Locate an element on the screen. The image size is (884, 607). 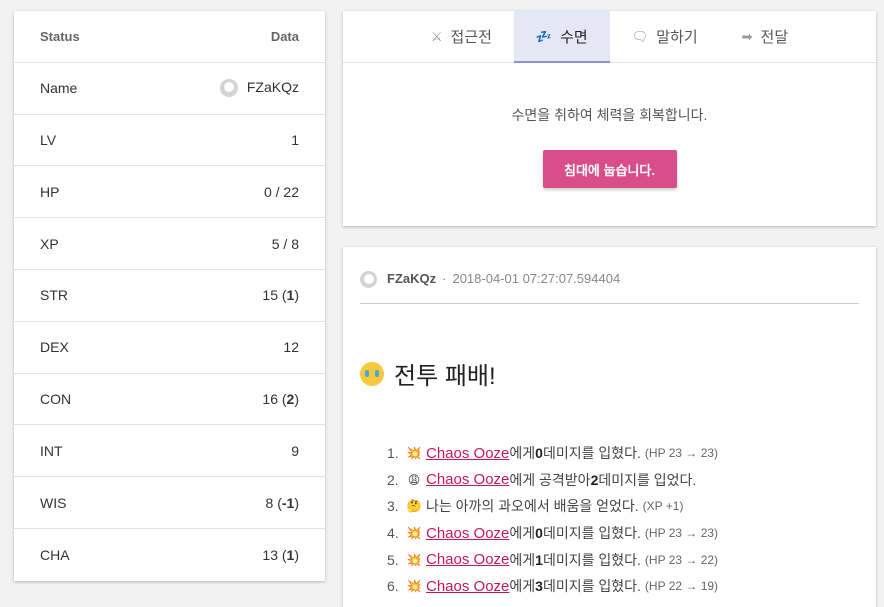
stat-label: STR is located at coordinates (54, 295).